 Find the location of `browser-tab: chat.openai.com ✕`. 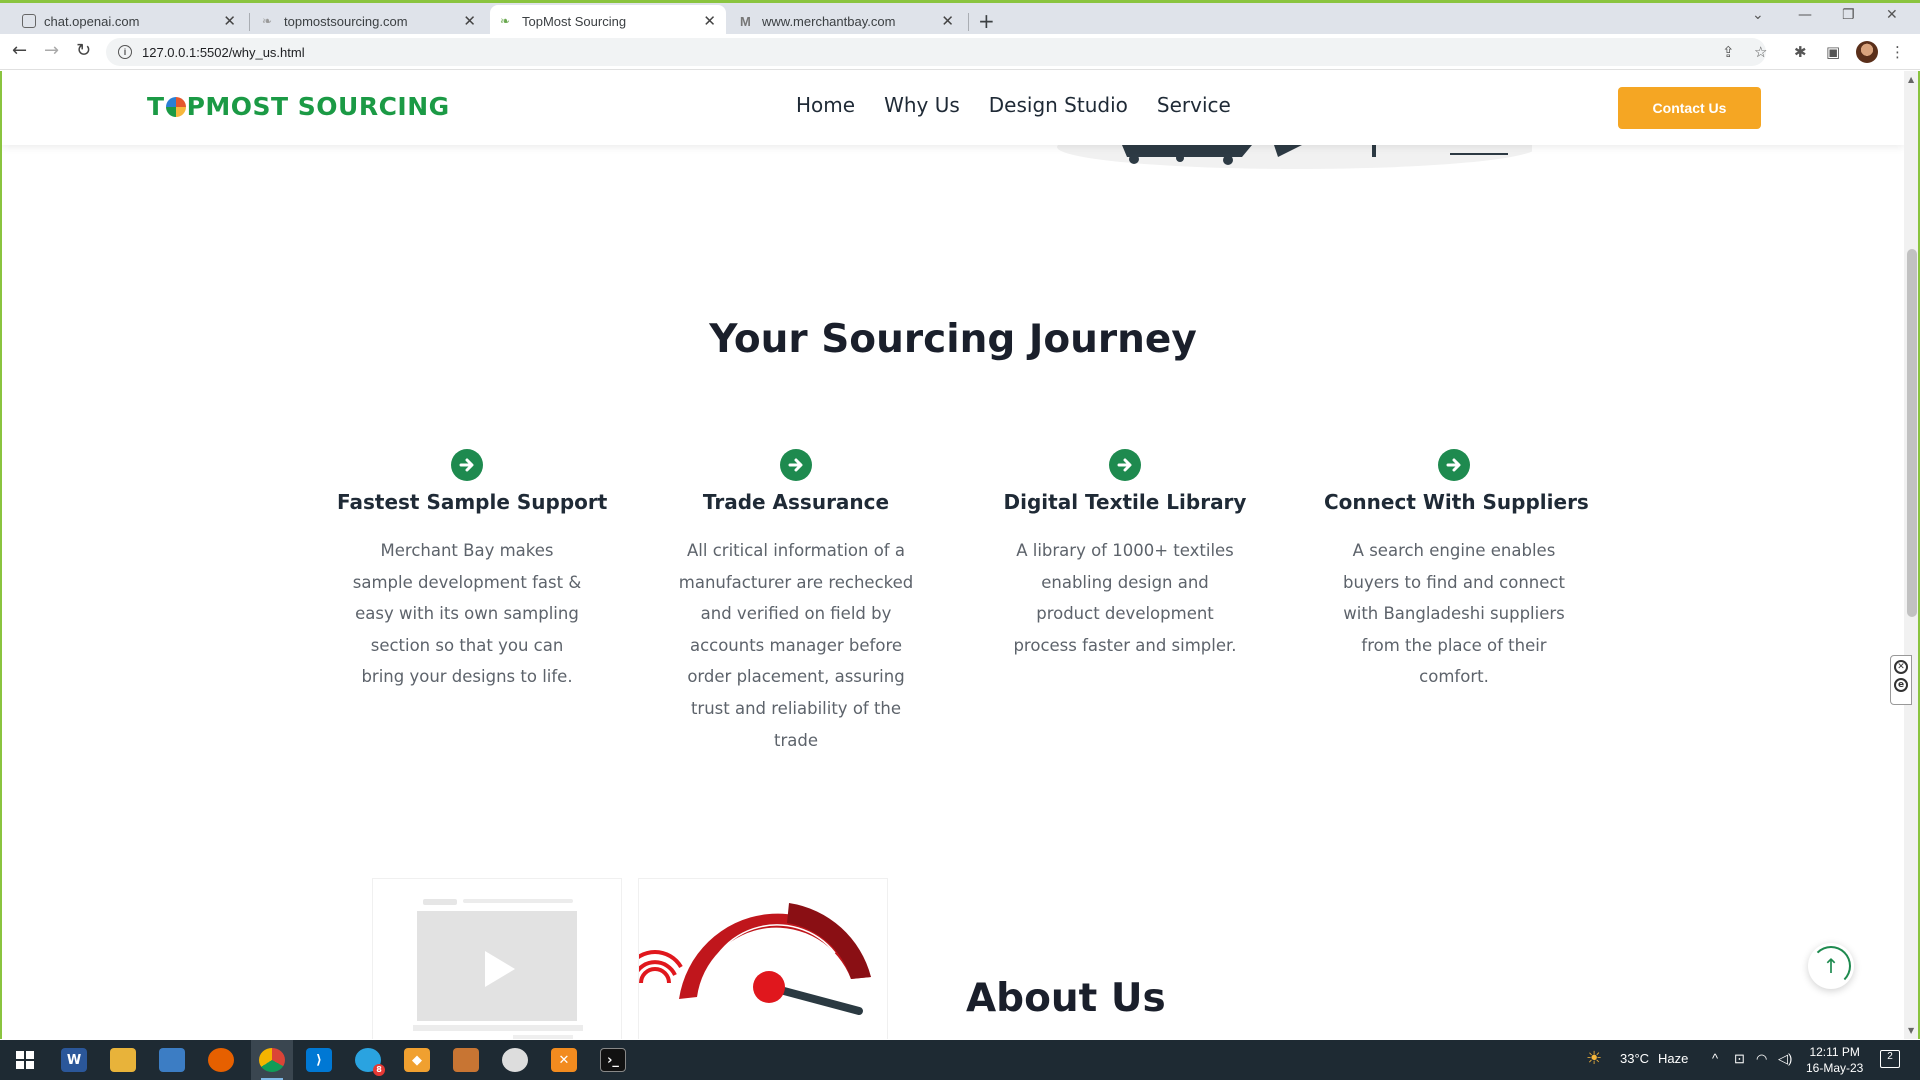

browser-tab: chat.openai.com ✕ is located at coordinates (129, 21).